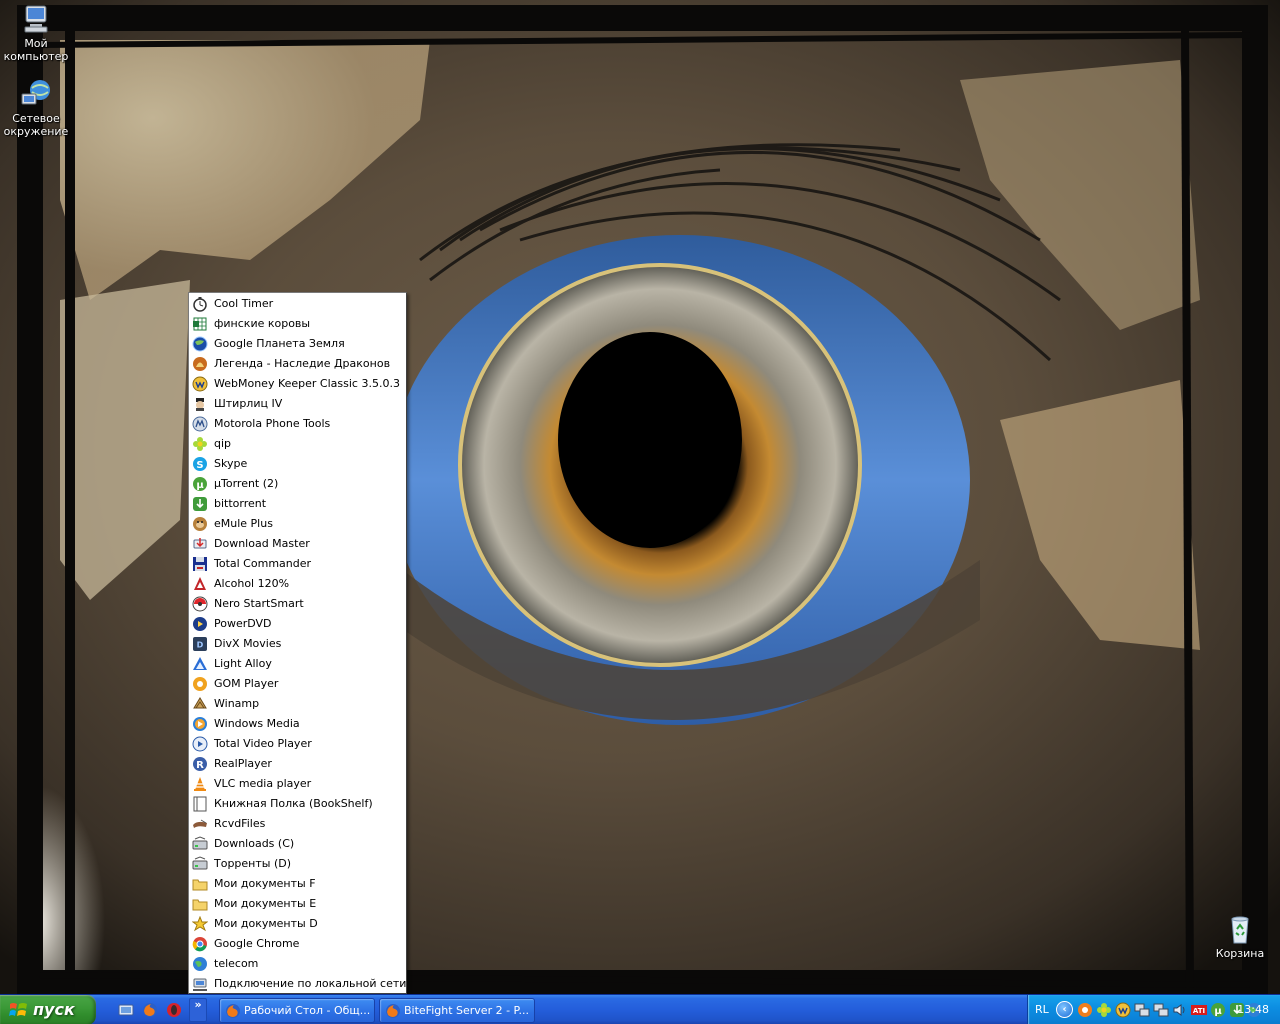 The height and width of the screenshot is (1024, 1280). I want to click on clock: 13:48, so click(1253, 1009).